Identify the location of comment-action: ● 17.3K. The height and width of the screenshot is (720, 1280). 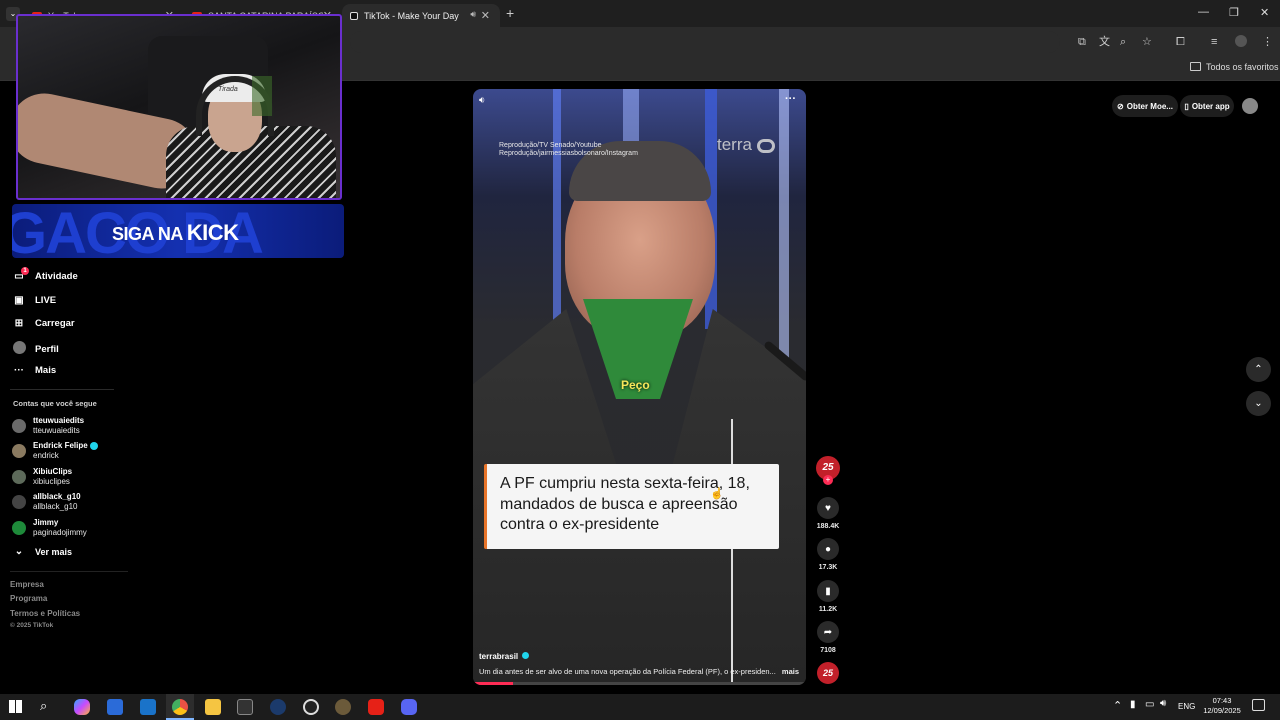
(828, 554).